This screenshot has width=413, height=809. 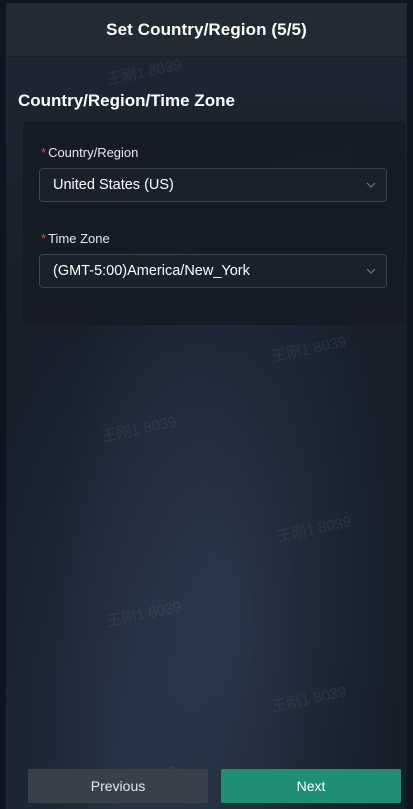 I want to click on country-select-value: United States (US), so click(x=113, y=185).